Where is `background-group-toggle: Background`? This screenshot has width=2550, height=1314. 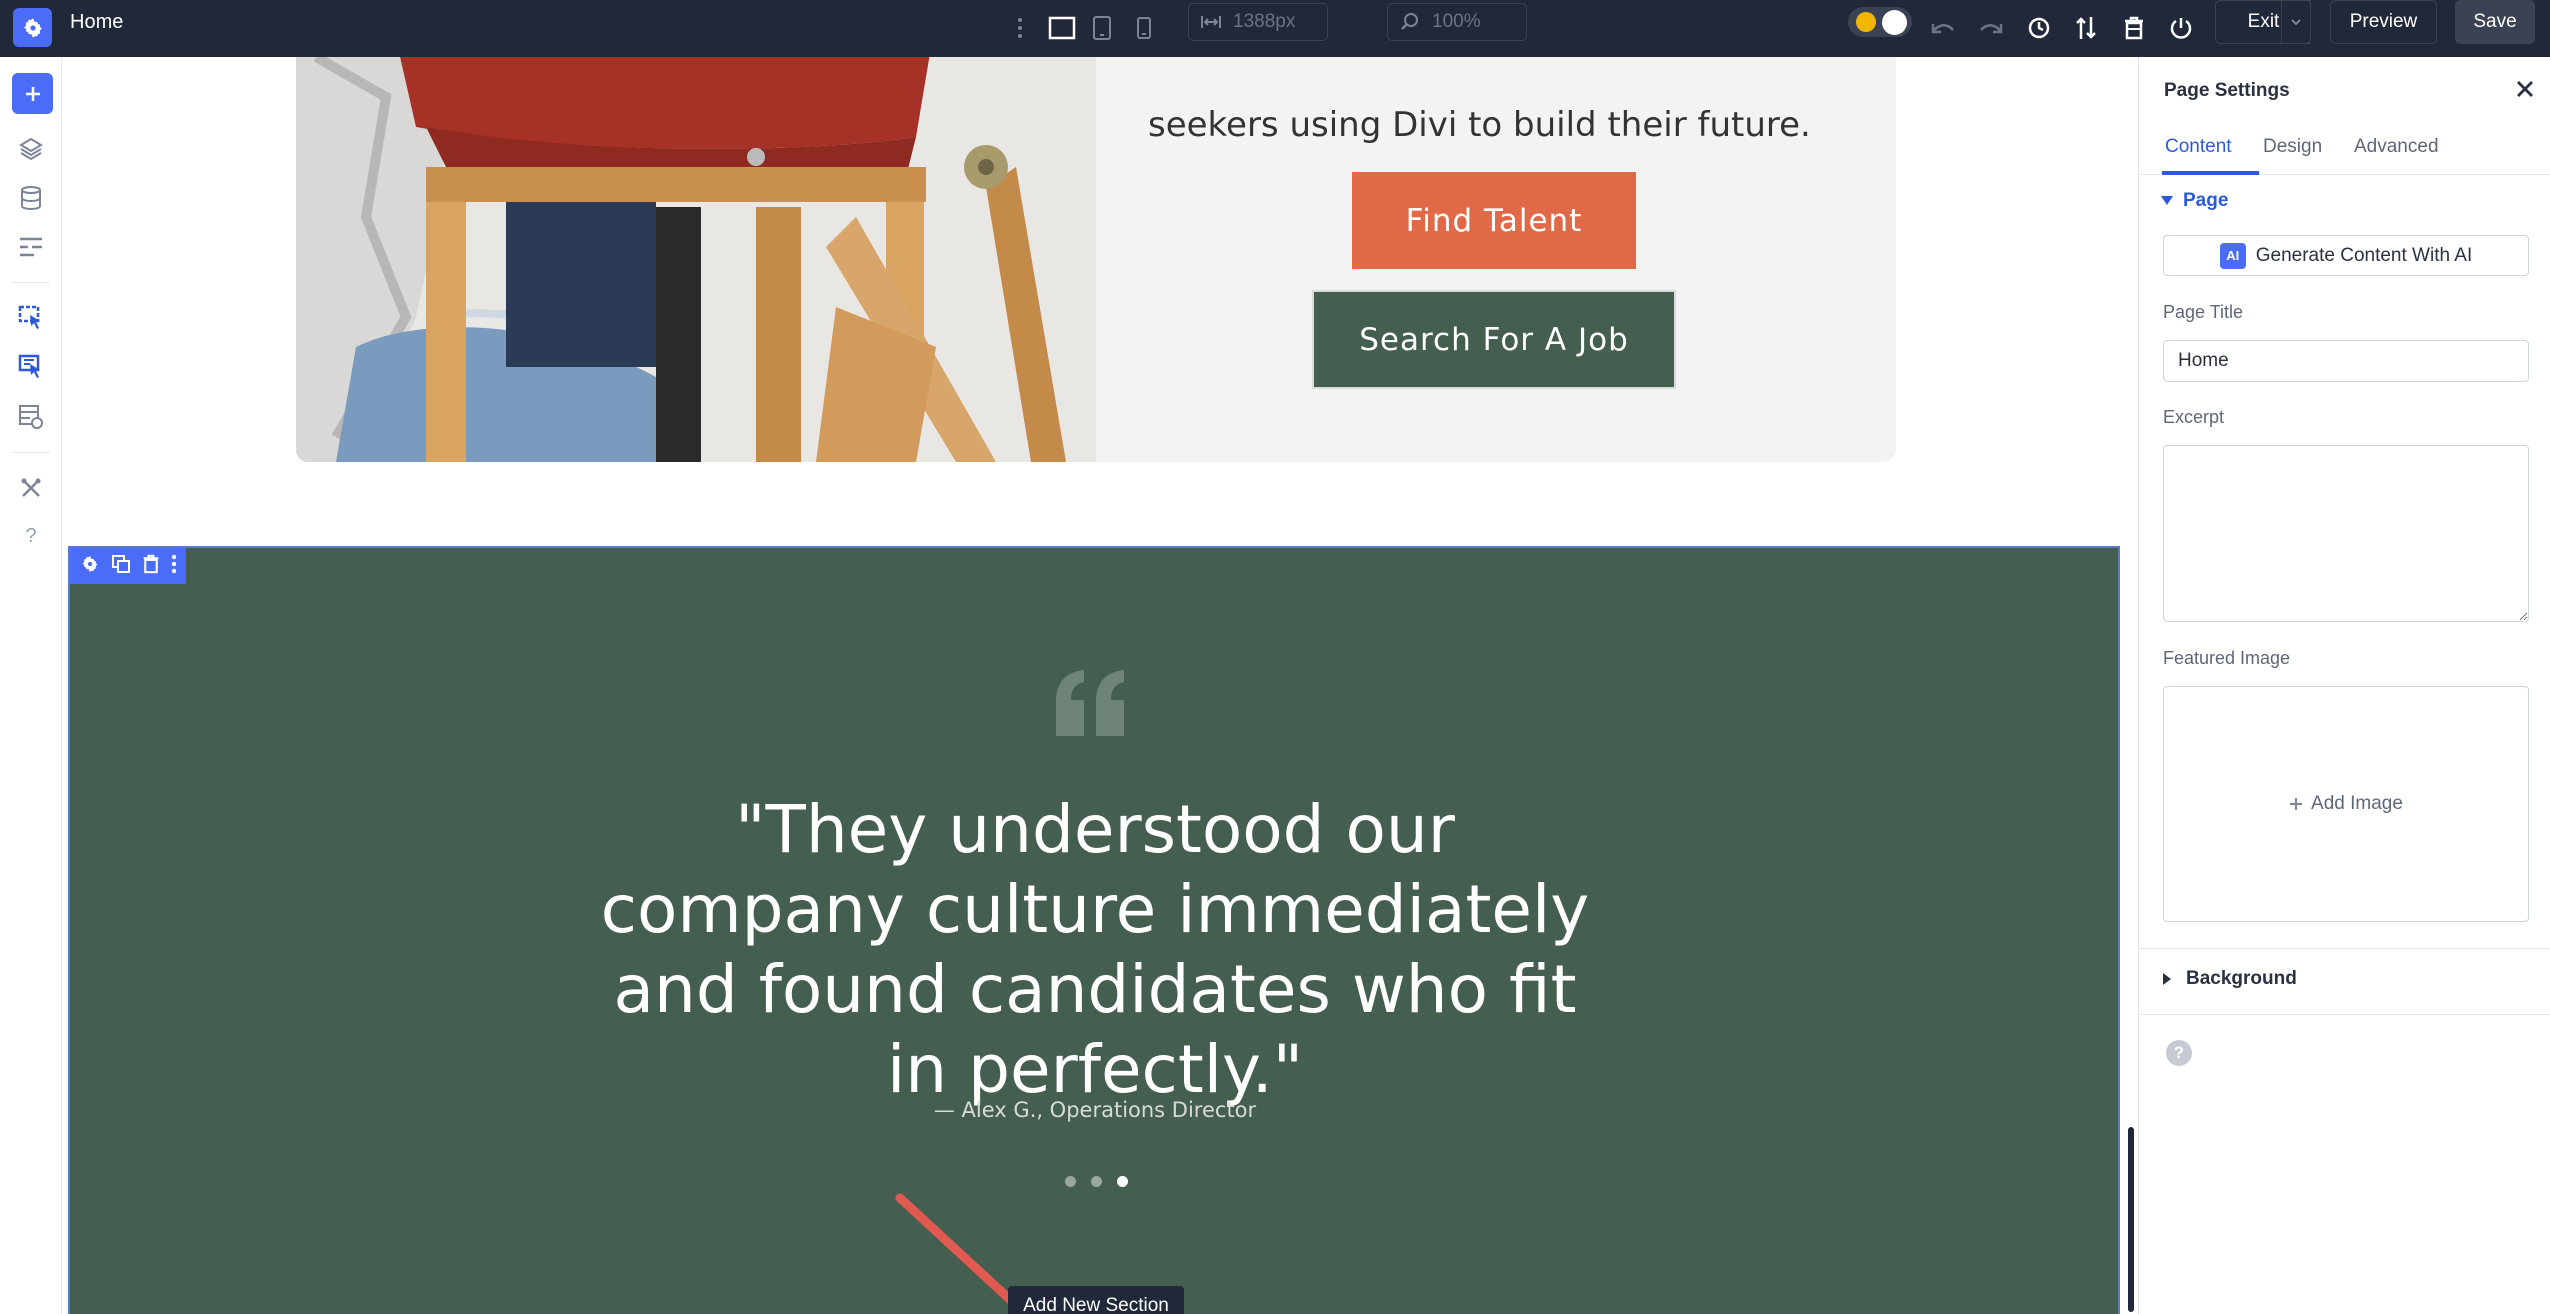
background-group-toggle: Background is located at coordinates (2230, 979).